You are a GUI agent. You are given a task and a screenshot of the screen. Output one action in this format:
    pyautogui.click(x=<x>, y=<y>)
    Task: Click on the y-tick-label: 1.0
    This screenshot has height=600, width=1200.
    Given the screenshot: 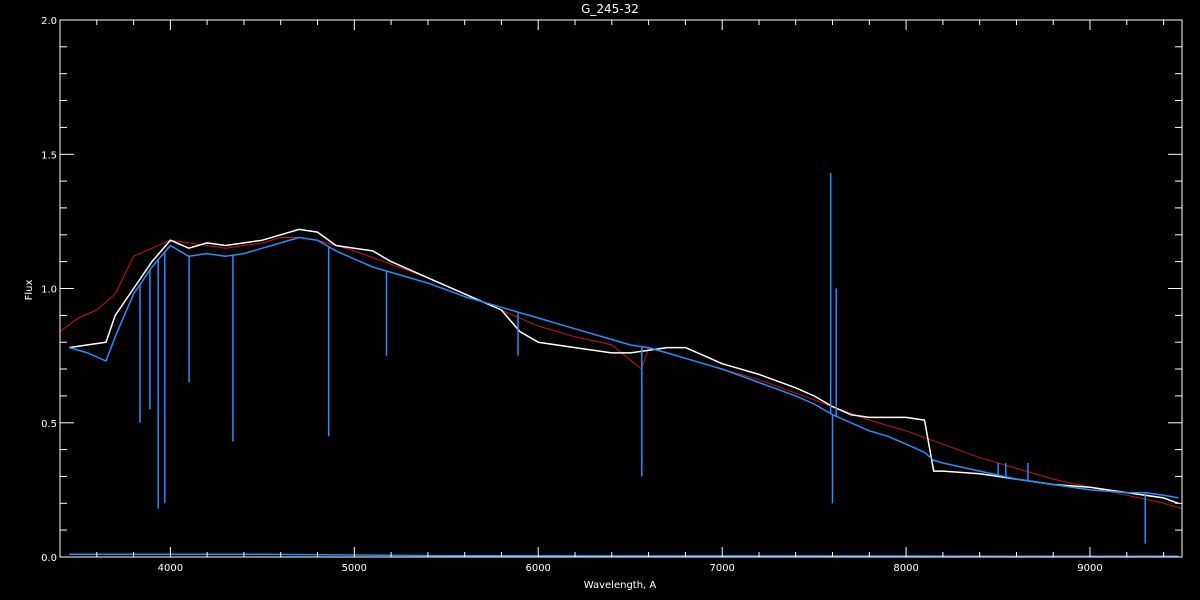 What is the action you would take?
    pyautogui.click(x=49, y=290)
    